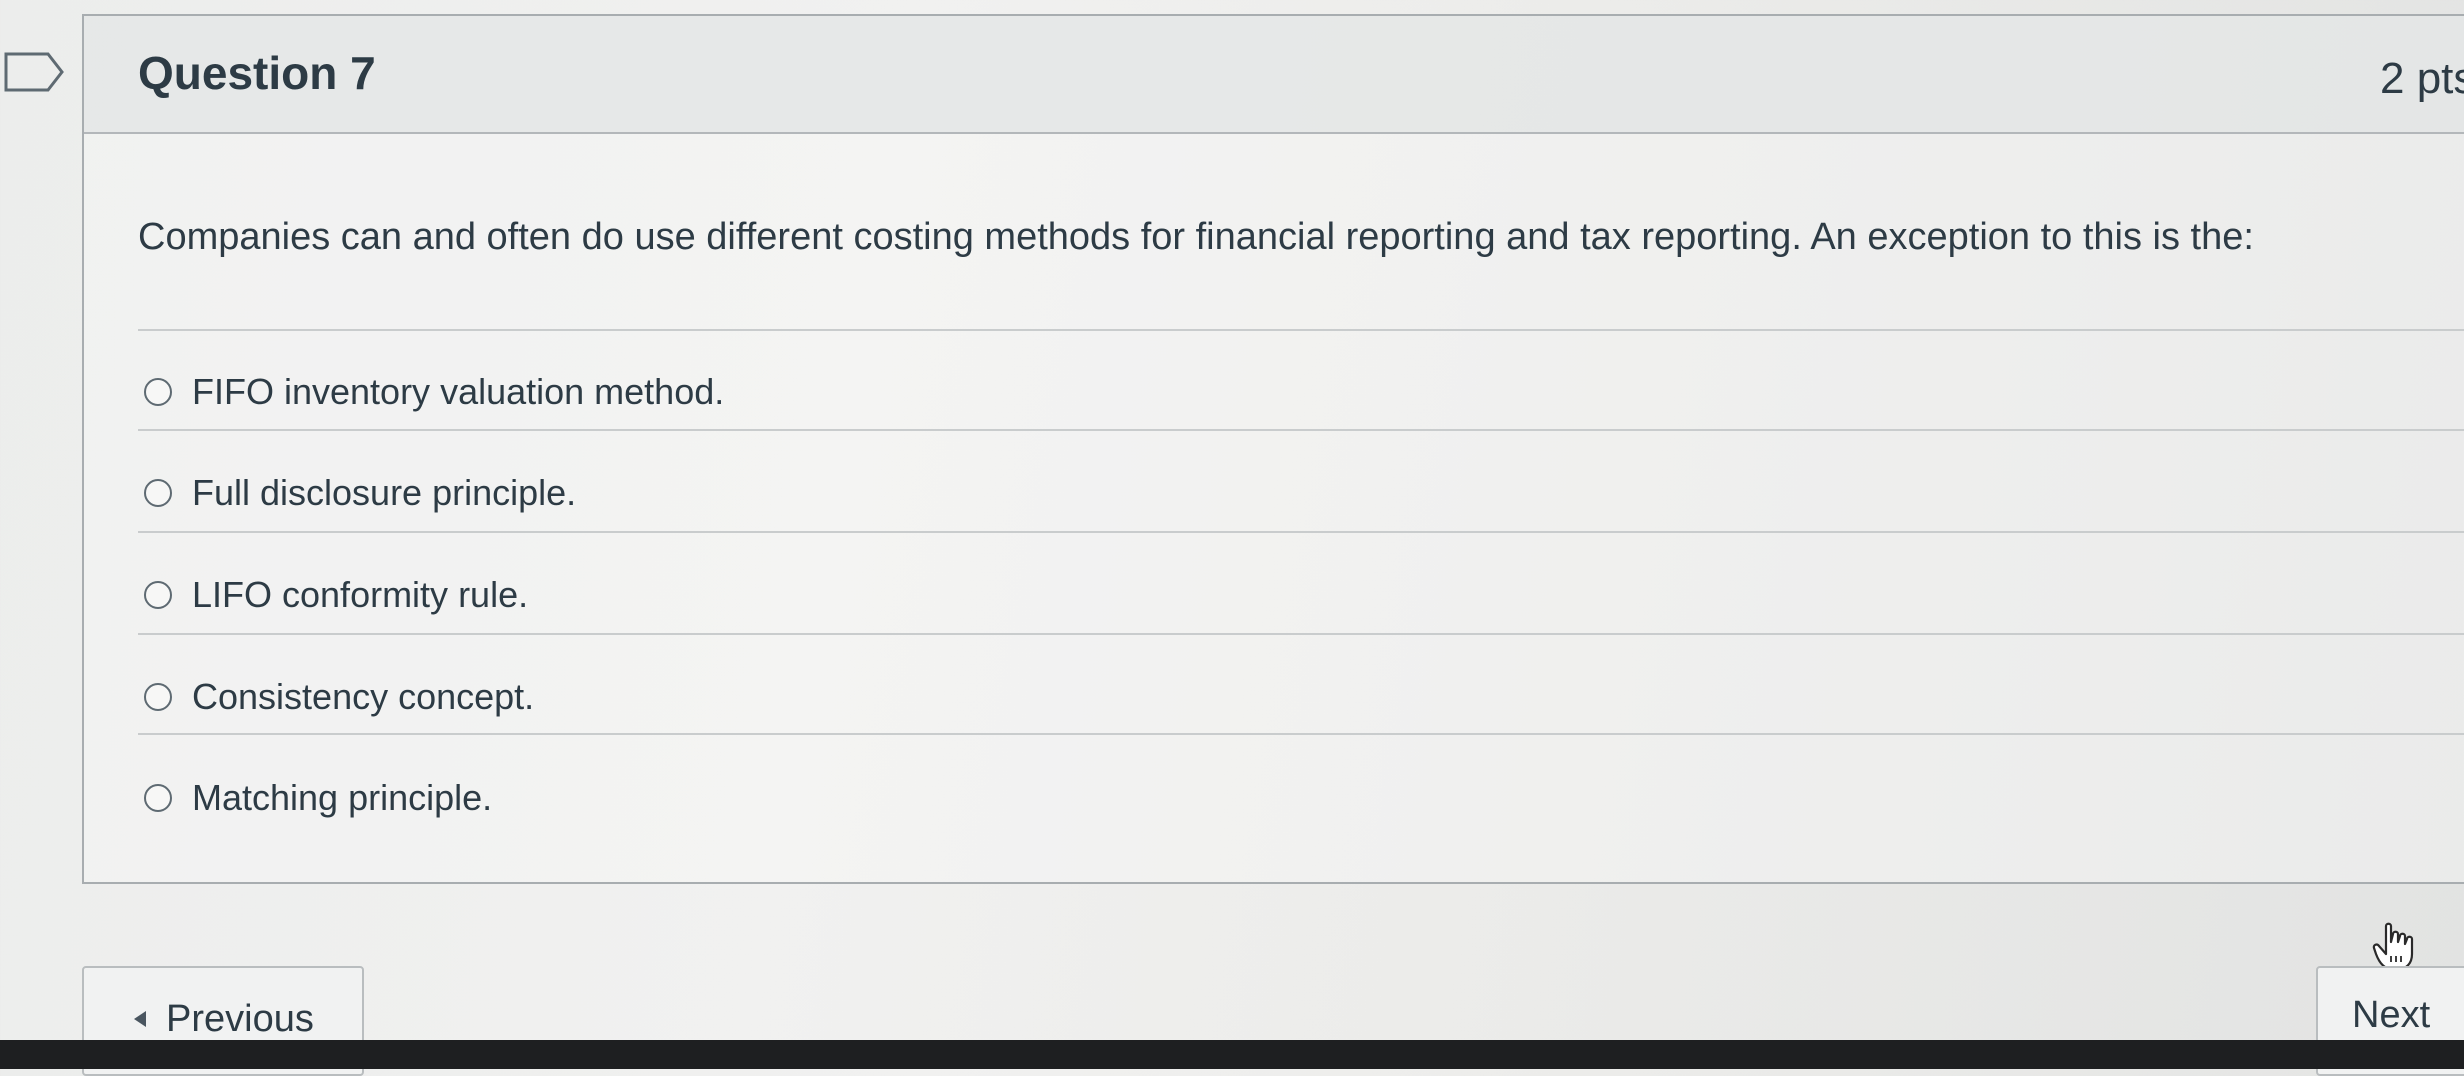 The height and width of the screenshot is (1076, 2464). Describe the element at coordinates (342, 797) in the screenshot. I see `answer-label: Matching principle.` at that location.